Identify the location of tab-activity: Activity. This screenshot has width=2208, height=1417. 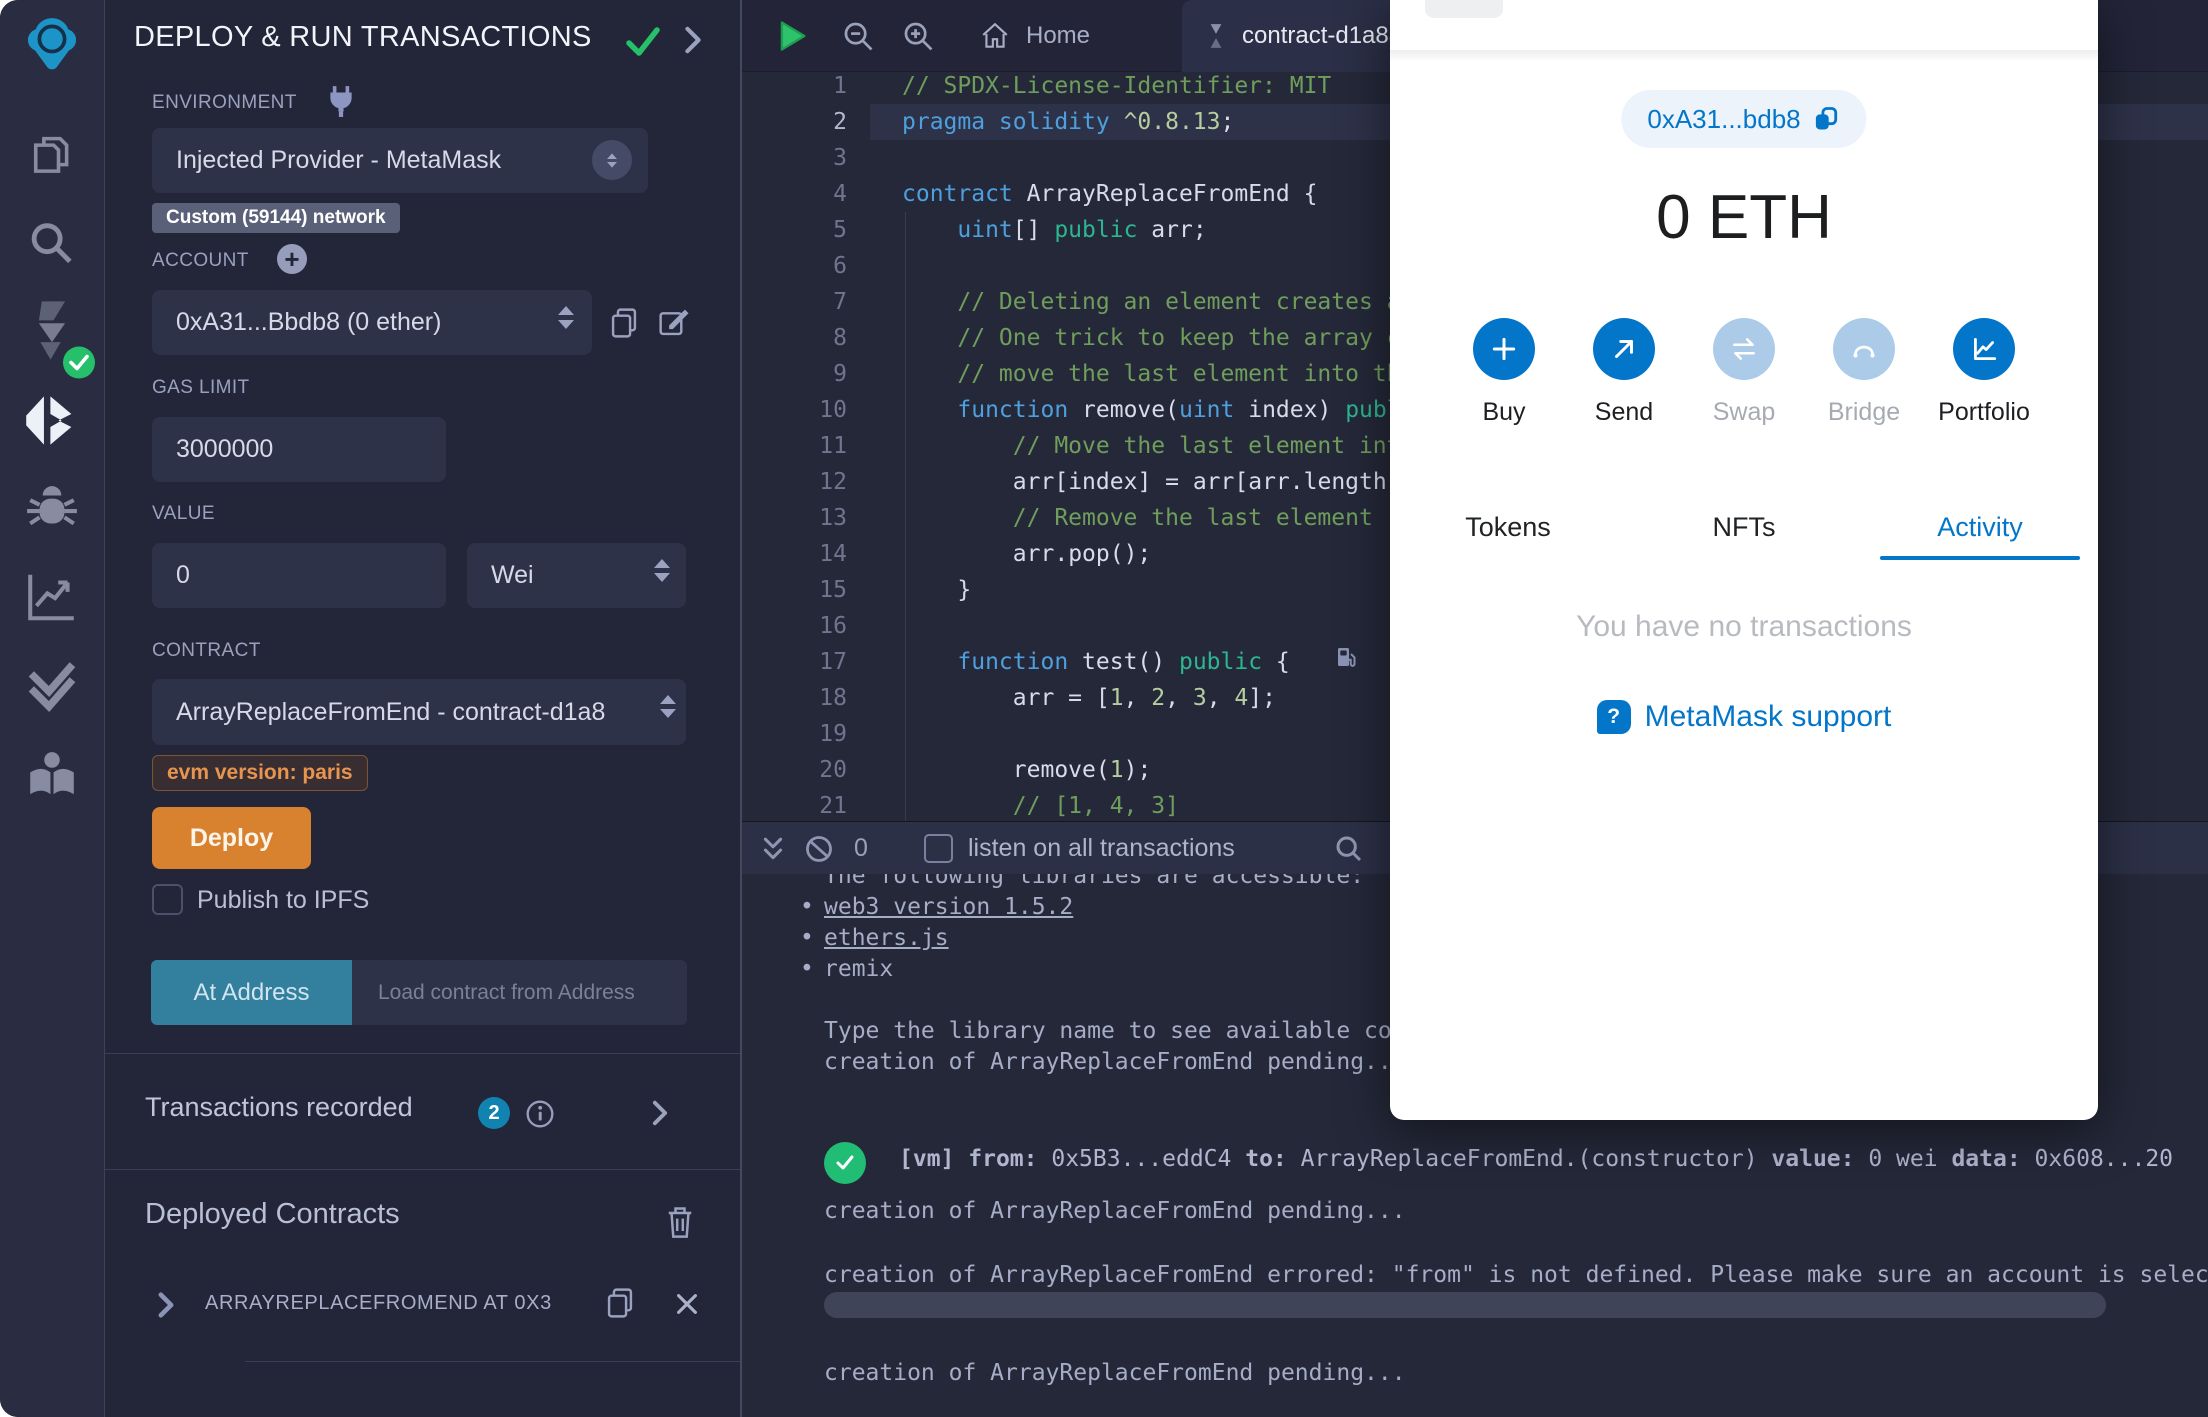
(1980, 527).